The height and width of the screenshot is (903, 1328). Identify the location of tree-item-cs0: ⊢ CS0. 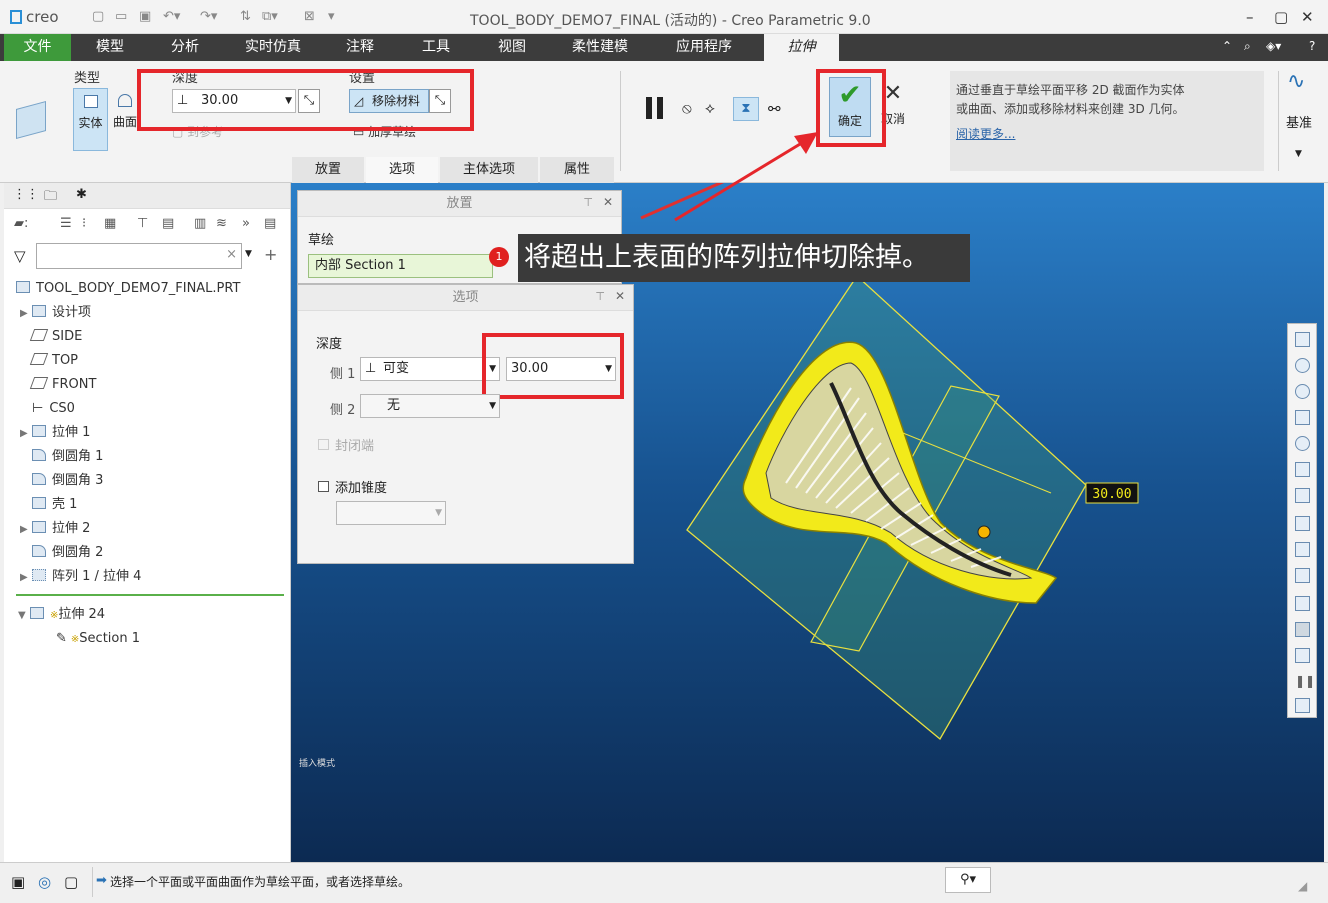
(53, 409).